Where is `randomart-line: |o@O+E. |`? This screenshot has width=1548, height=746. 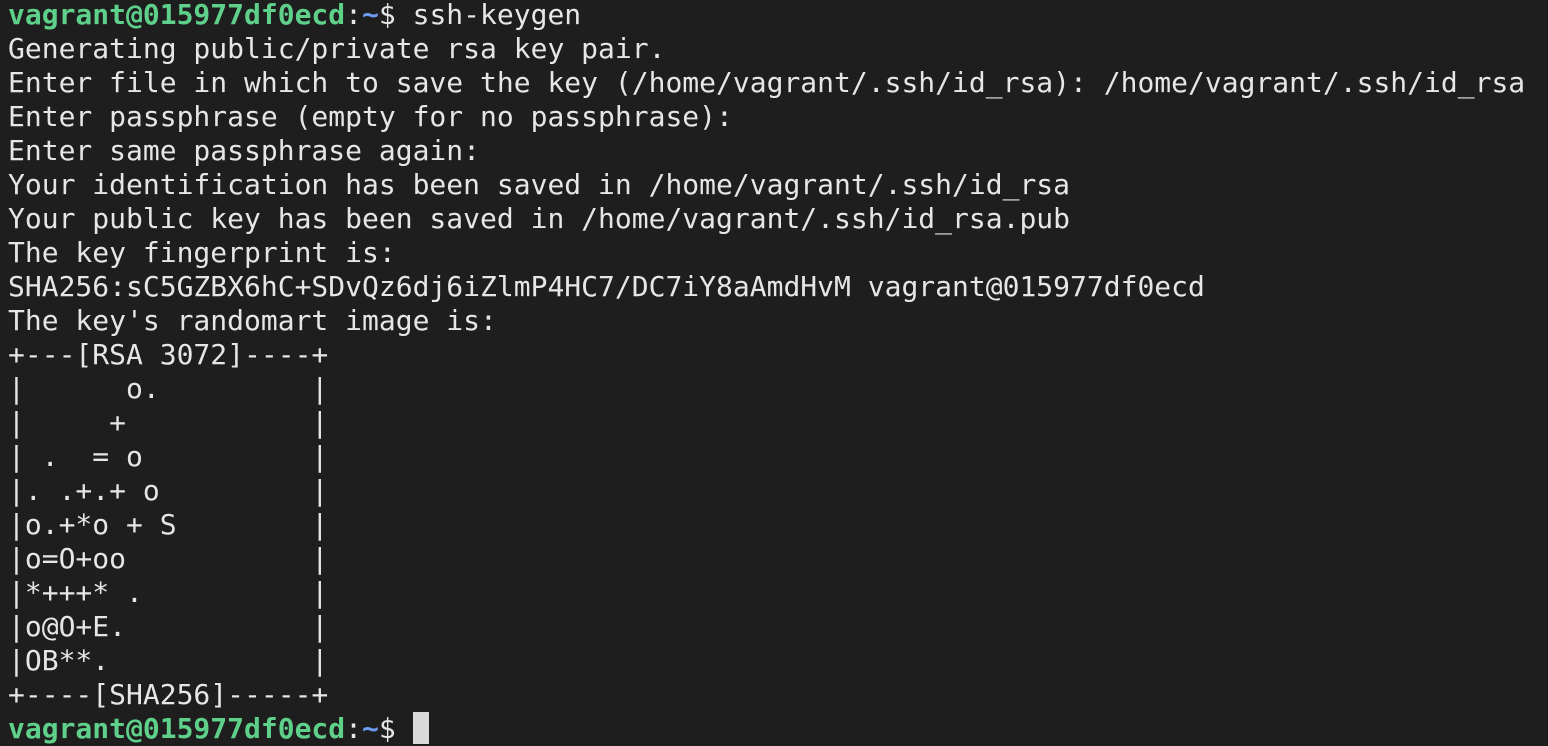 randomart-line: |o@O+E. | is located at coordinates (168, 626).